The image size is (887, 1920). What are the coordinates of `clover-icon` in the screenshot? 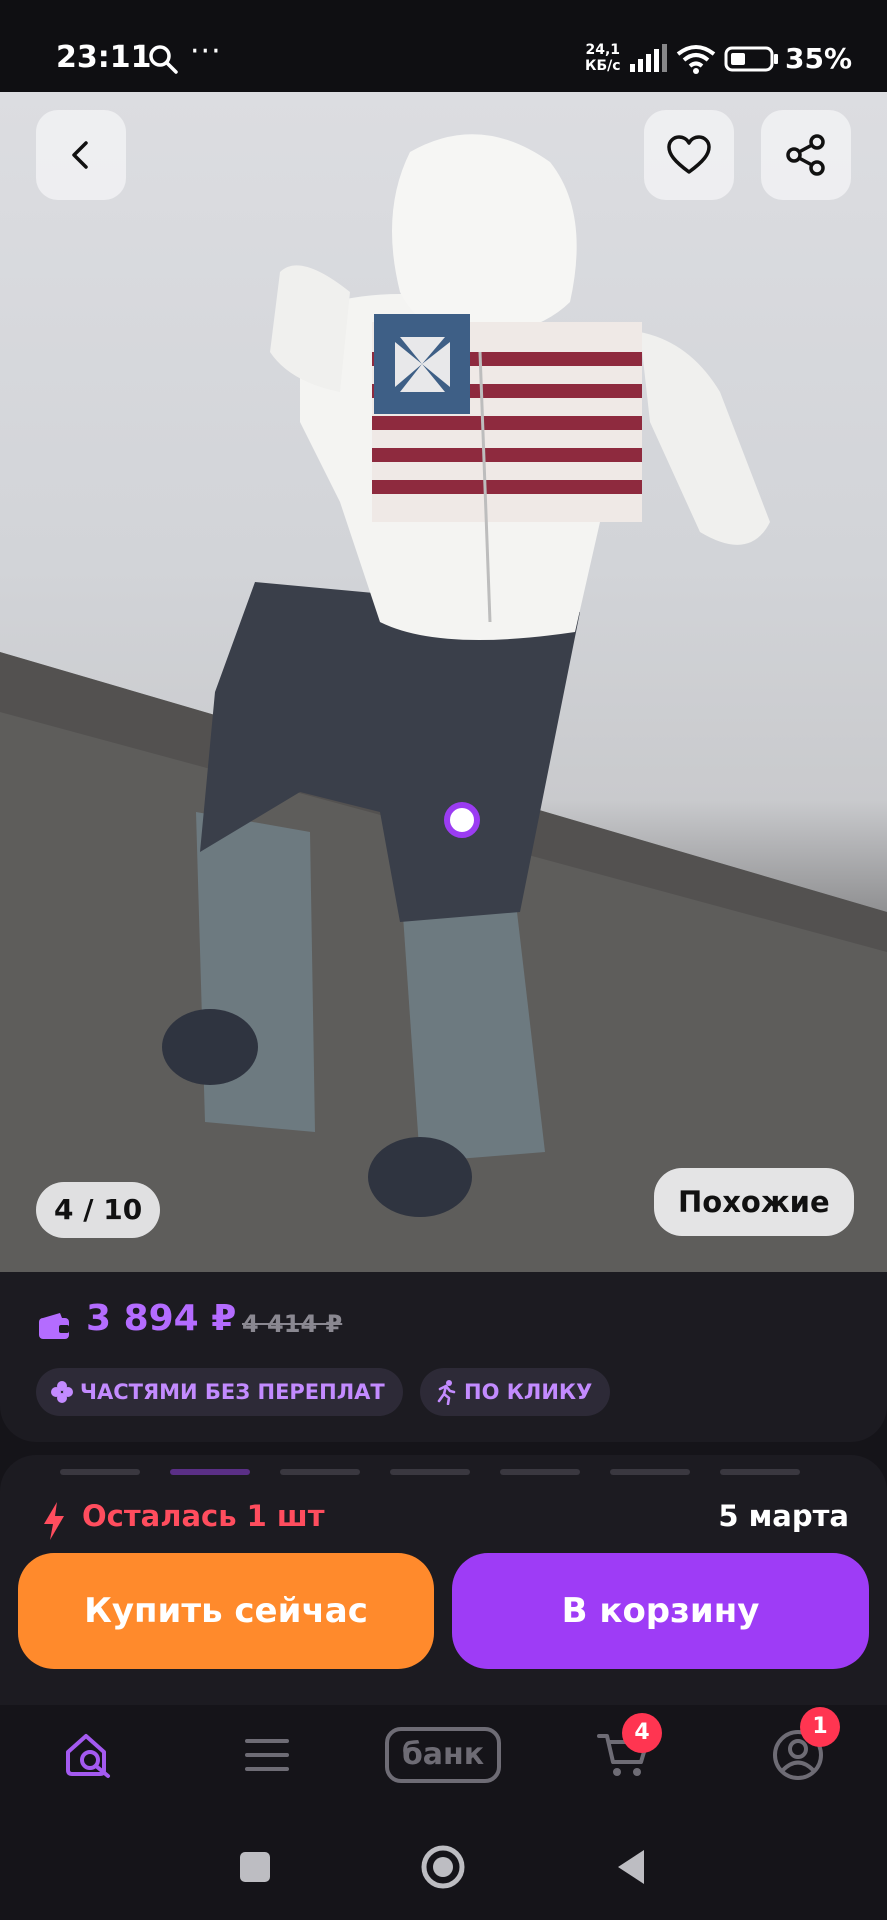 It's located at (62, 1392).